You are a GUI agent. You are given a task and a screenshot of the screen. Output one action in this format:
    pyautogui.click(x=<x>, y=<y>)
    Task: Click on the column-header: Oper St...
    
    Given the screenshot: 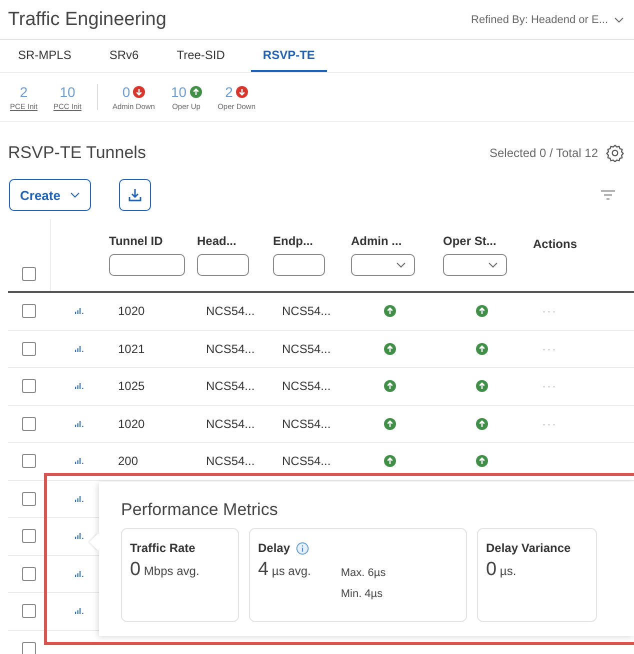 What is the action you would take?
    pyautogui.click(x=488, y=241)
    